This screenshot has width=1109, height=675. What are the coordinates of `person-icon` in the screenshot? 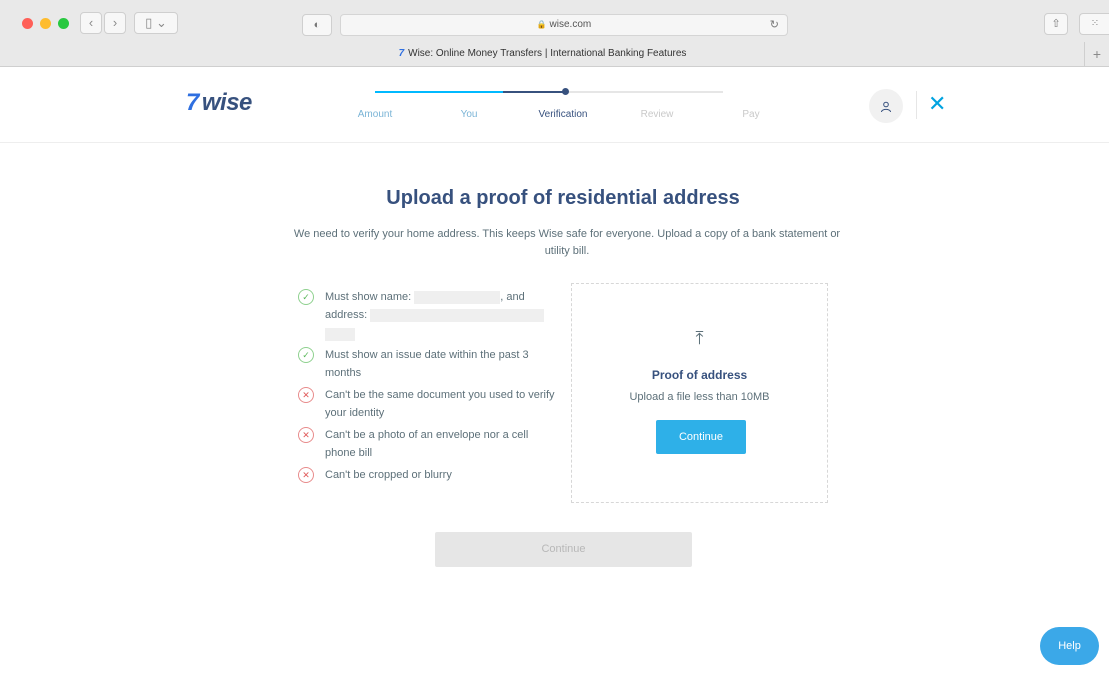 It's located at (886, 106).